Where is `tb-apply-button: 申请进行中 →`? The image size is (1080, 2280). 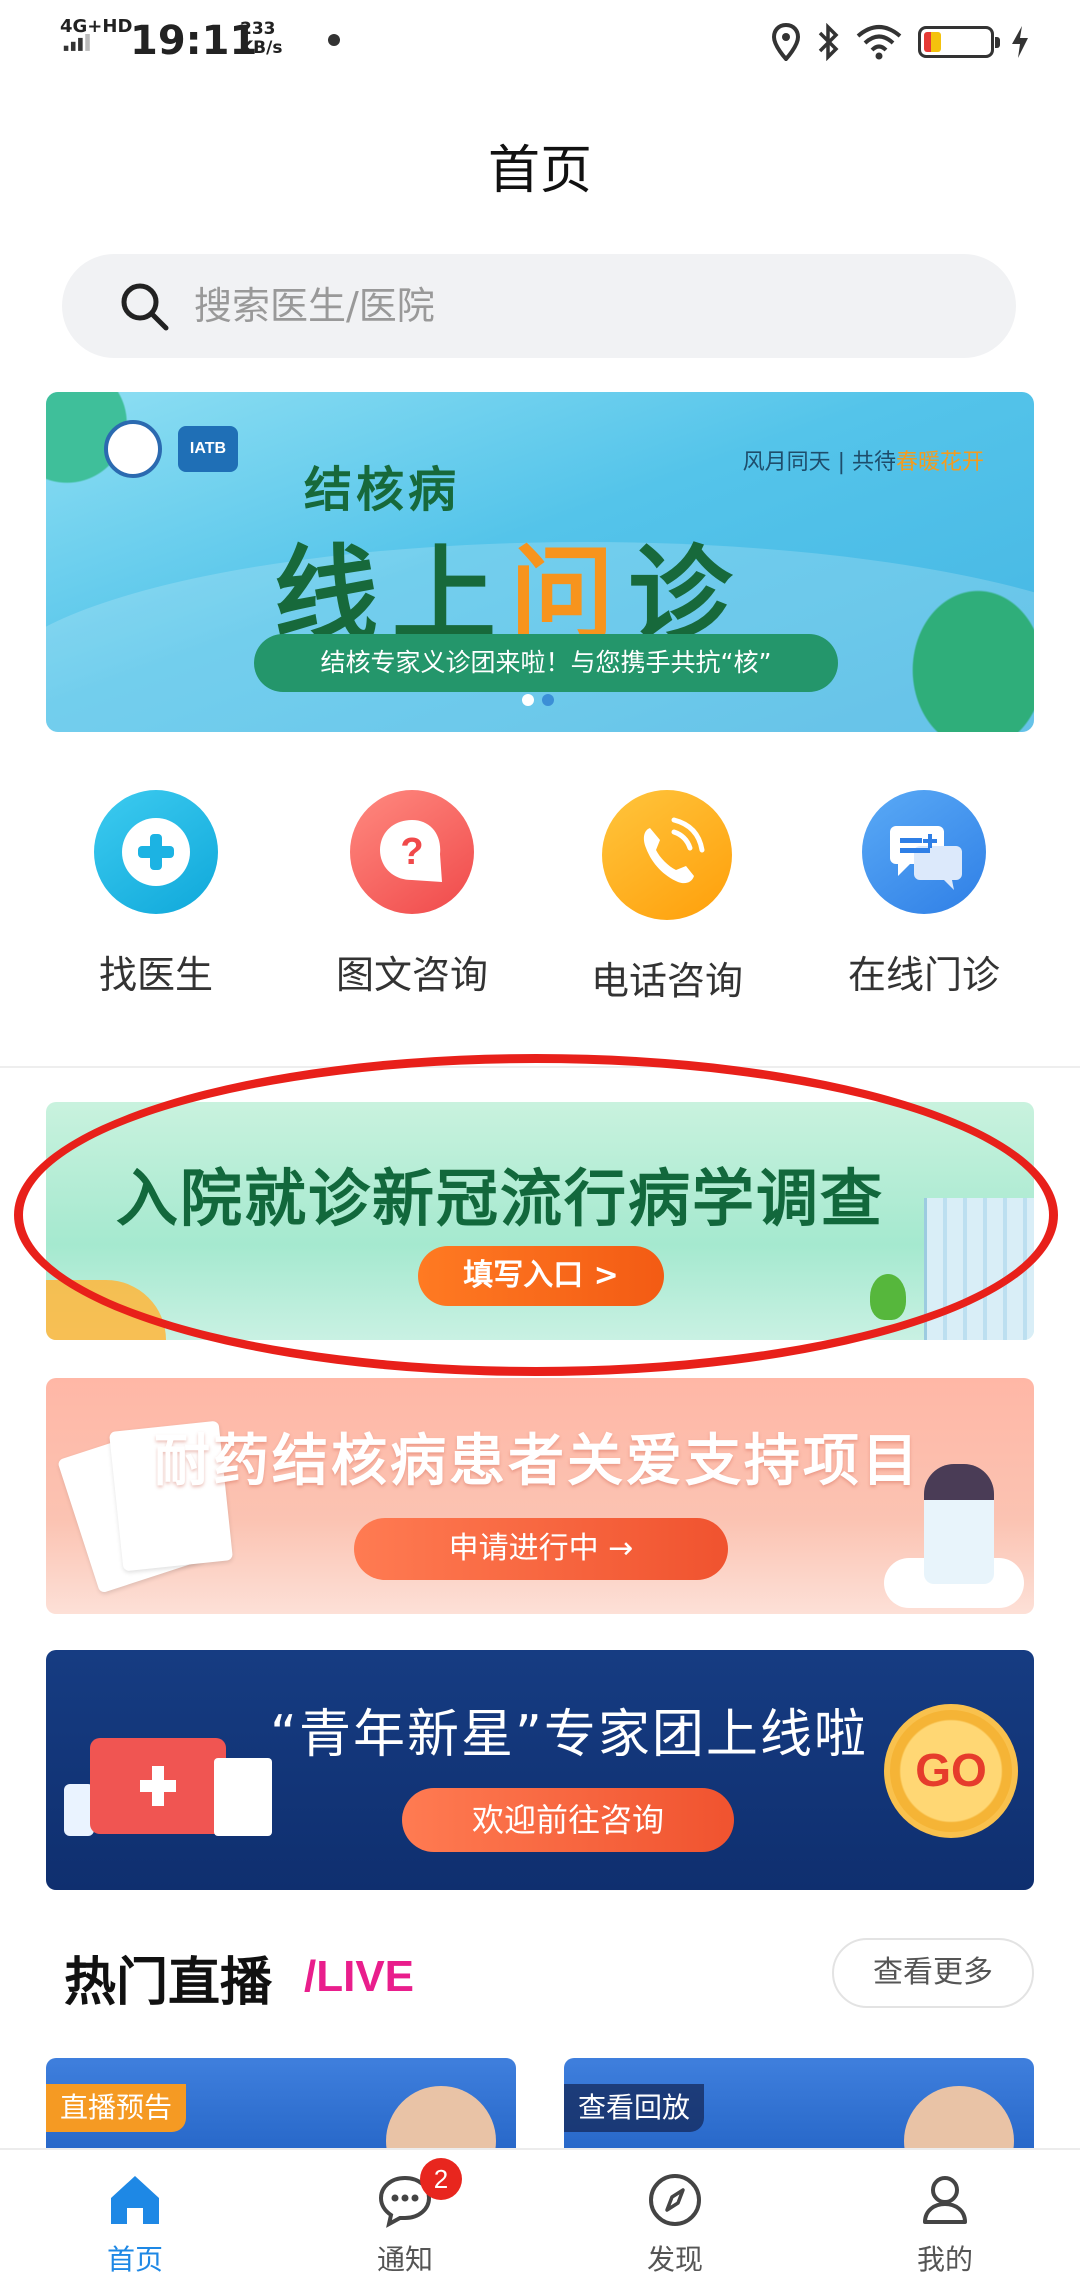 tb-apply-button: 申请进行中 → is located at coordinates (541, 1549).